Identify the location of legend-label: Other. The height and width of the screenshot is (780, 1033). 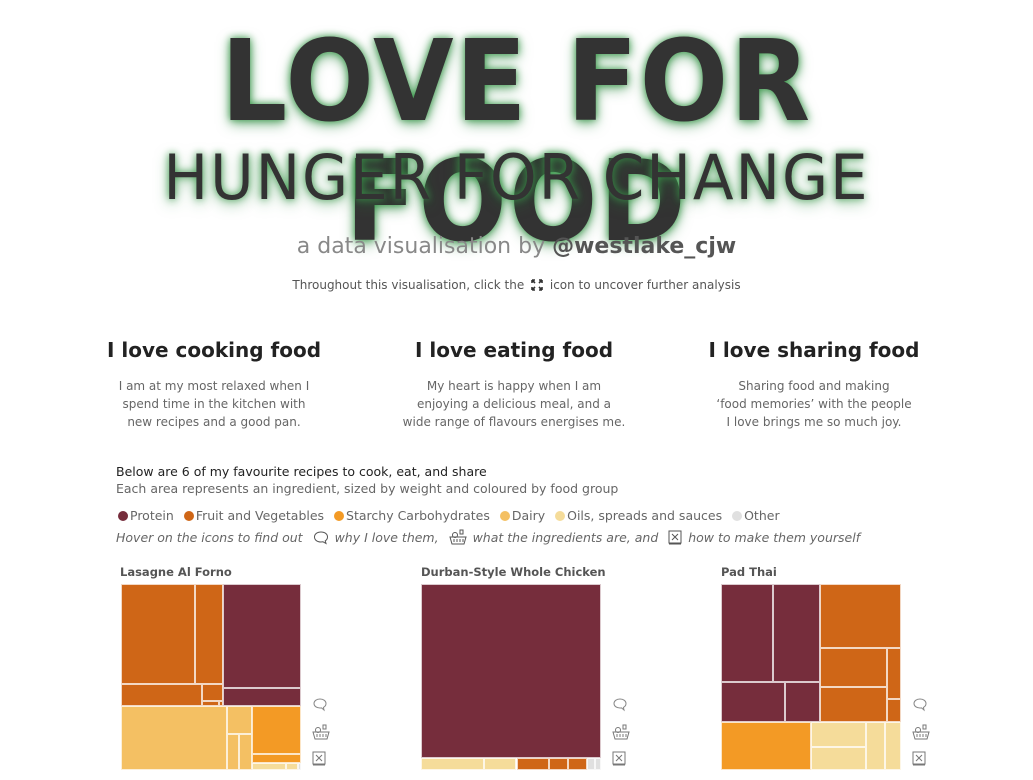
(762, 515).